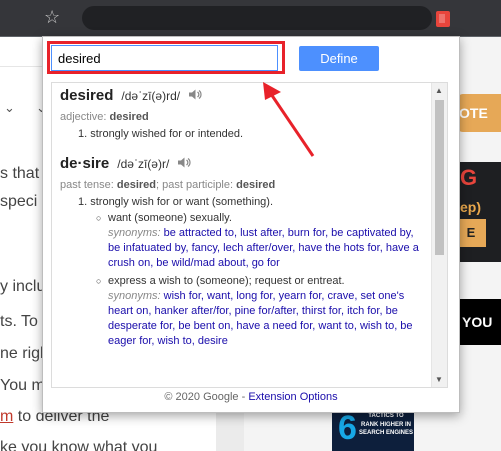 The image size is (501, 451). I want to click on annotation-arrow, so click(289, 119).